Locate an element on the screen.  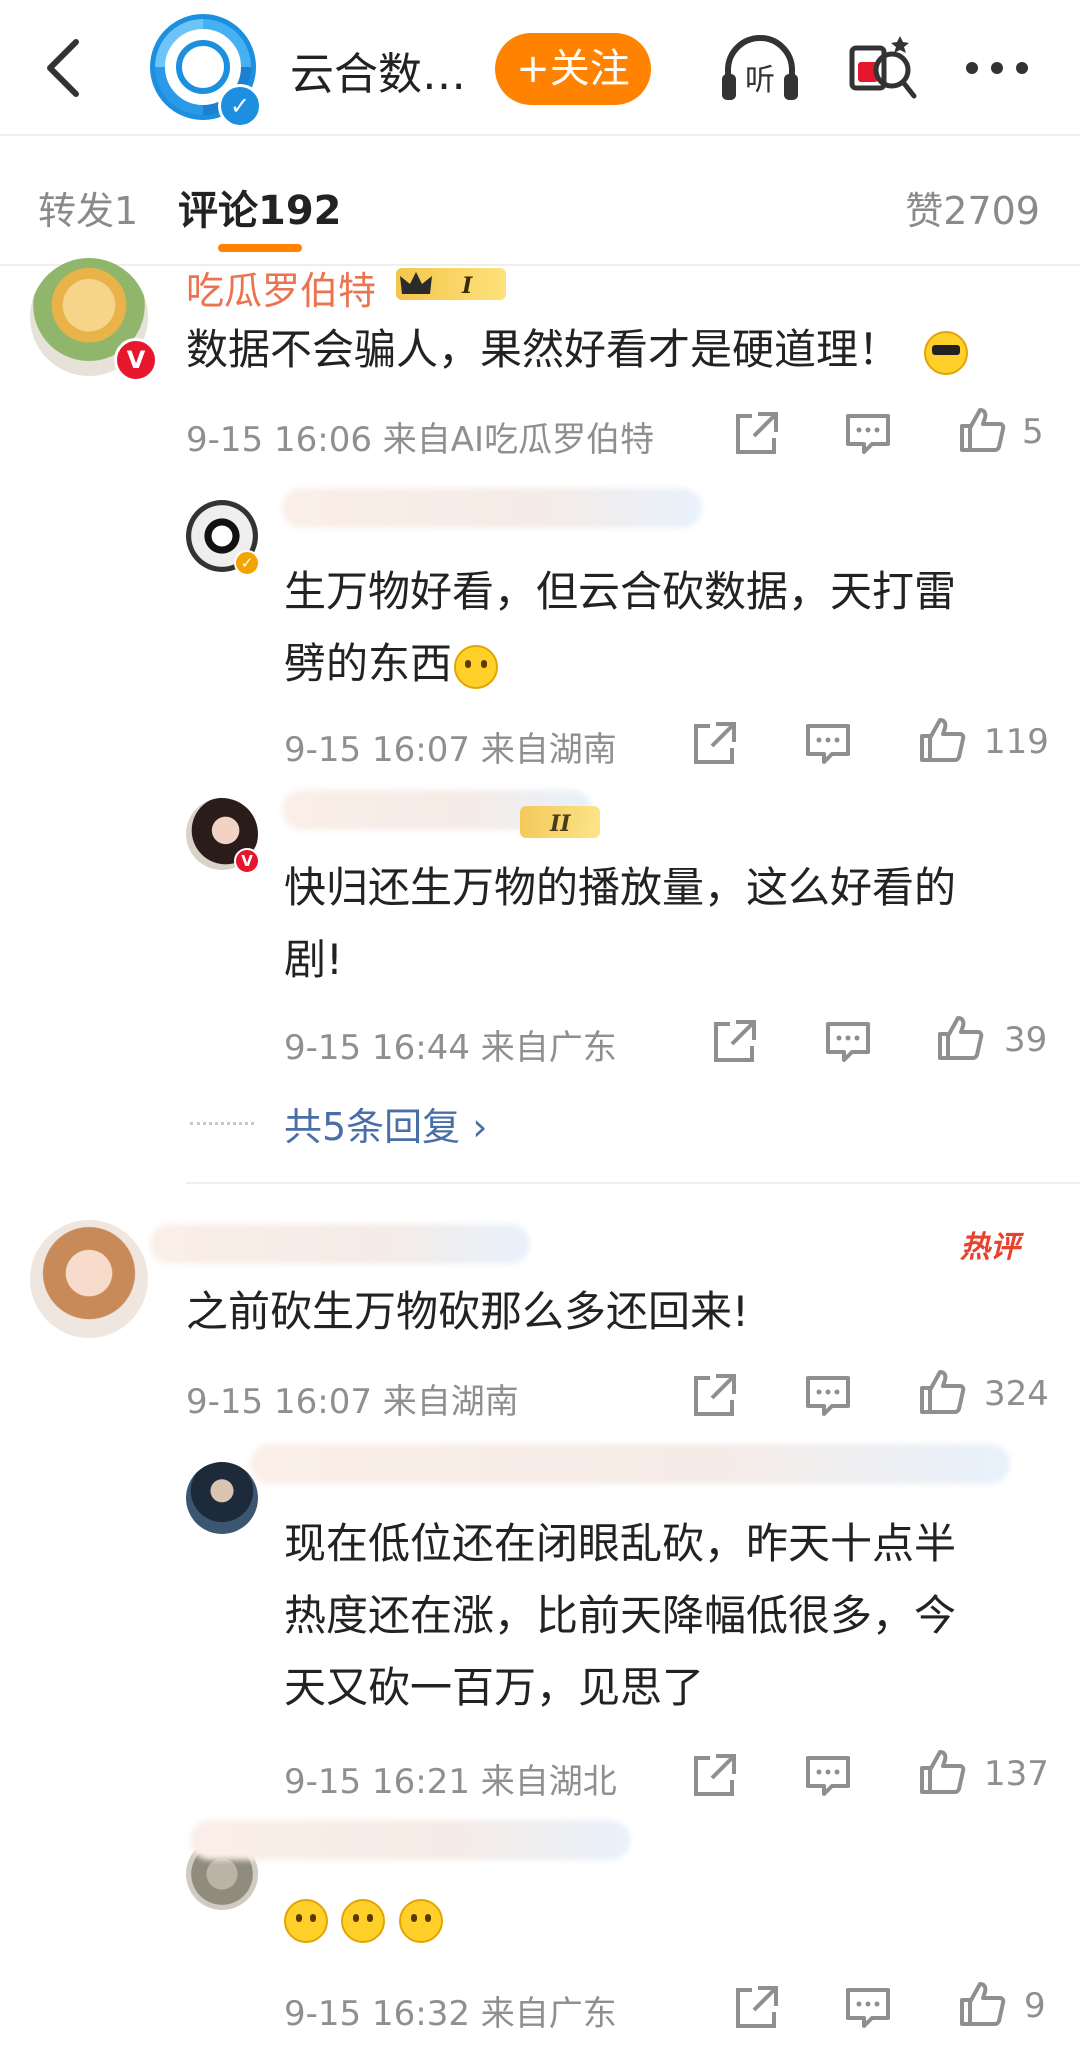
top-bar: ✓ 云合数… +关注 听 is located at coordinates (540, 68).